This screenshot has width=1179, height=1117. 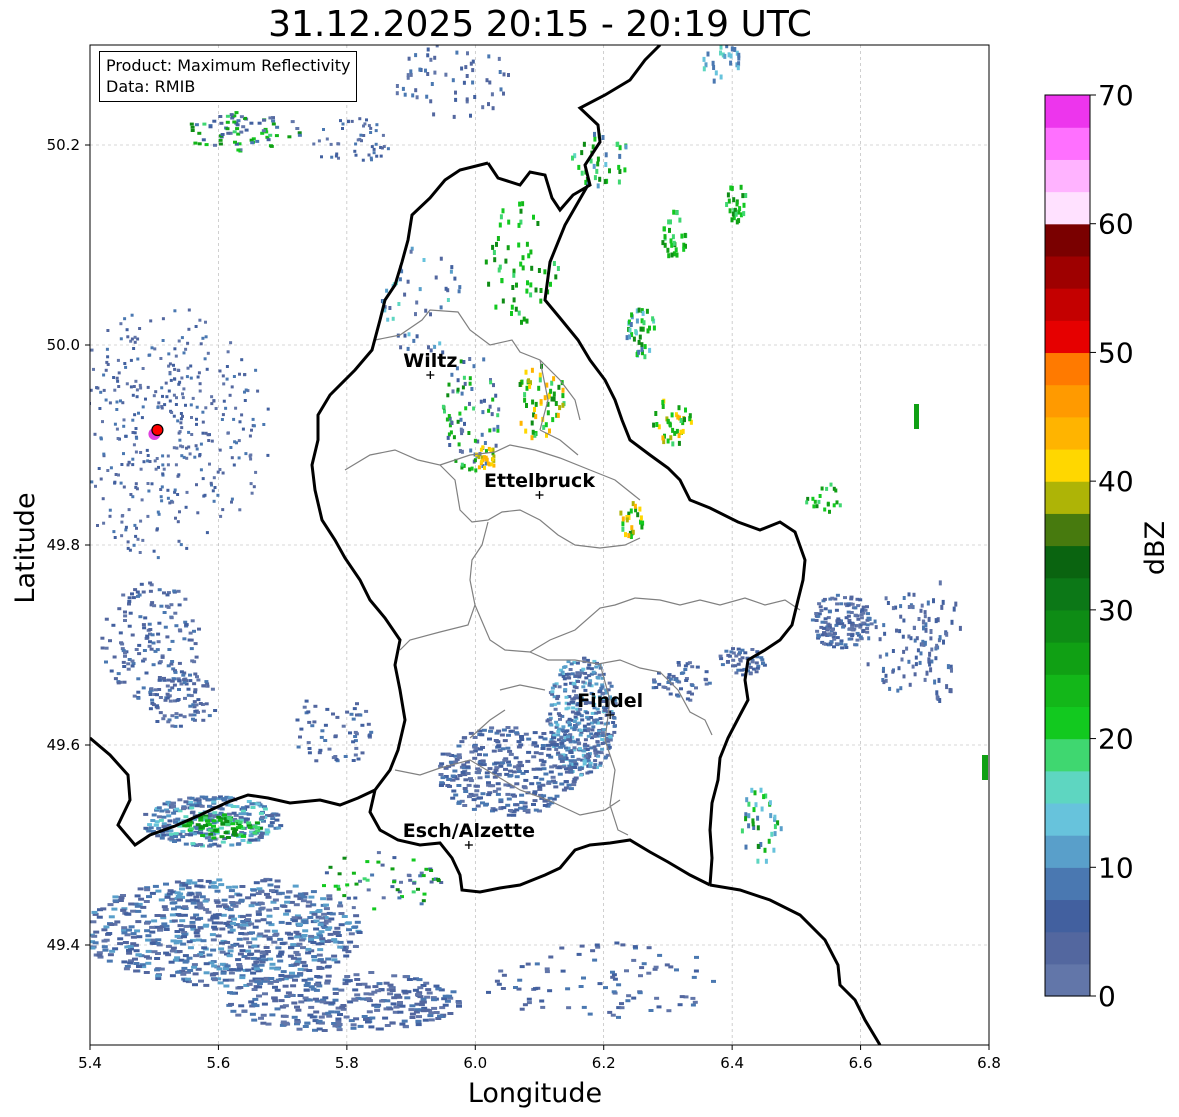 What do you see at coordinates (63, 745) in the screenshot?
I see `y-tick-label: 49.6` at bounding box center [63, 745].